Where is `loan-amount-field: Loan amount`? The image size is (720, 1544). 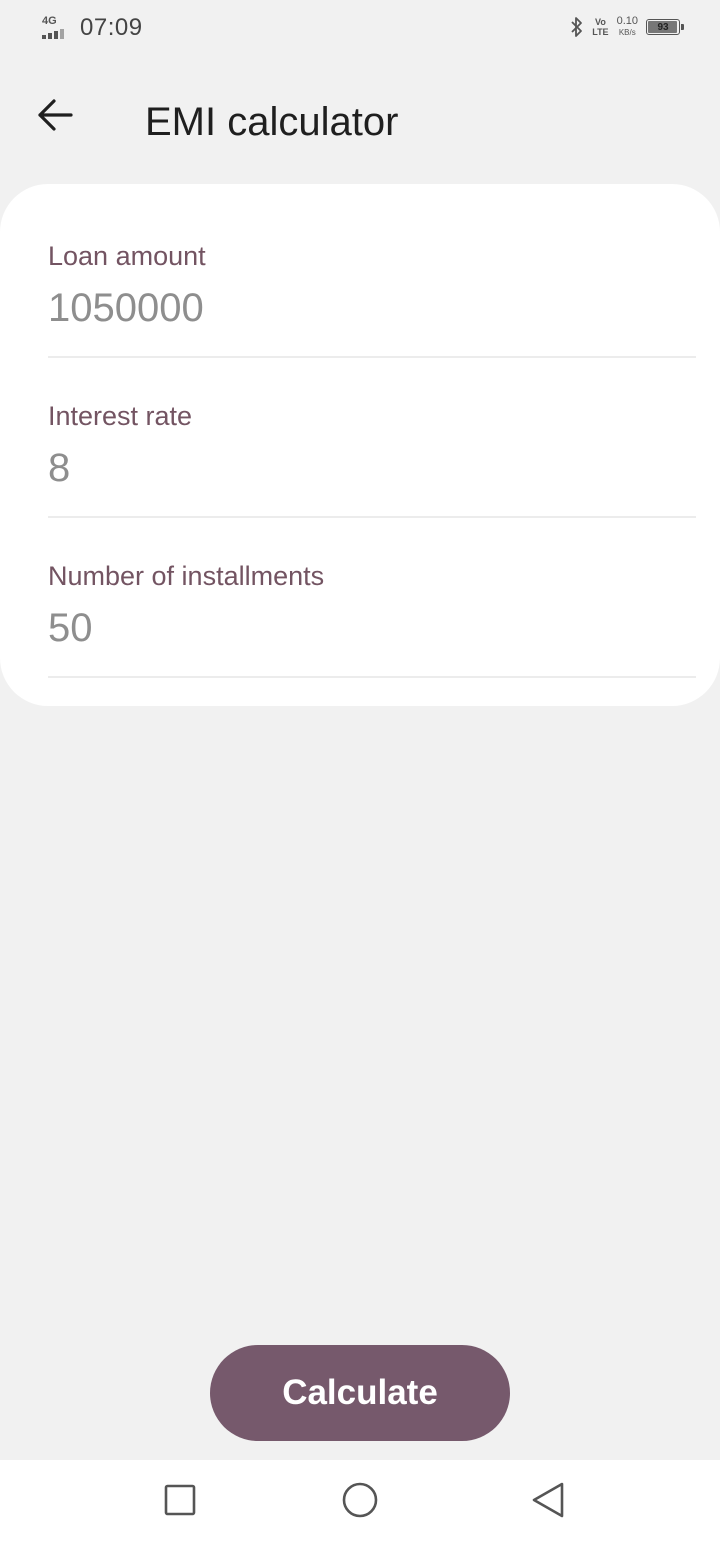 loan-amount-field: Loan amount is located at coordinates (372, 299).